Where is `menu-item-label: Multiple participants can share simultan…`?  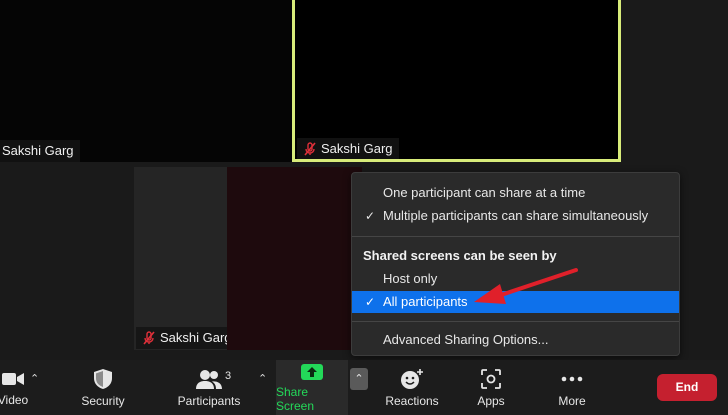
menu-item-label: Multiple participants can share simultan… is located at coordinates (516, 215).